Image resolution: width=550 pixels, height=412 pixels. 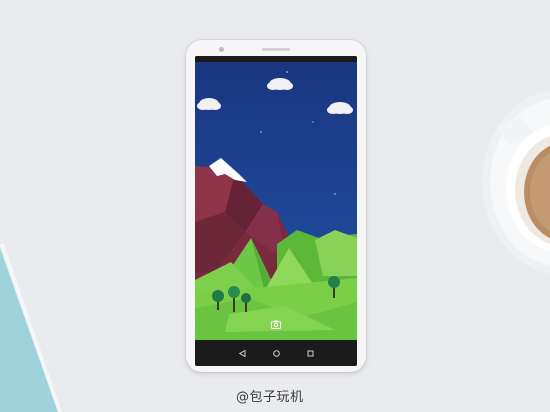 I want to click on nav-back-button, so click(x=242, y=353).